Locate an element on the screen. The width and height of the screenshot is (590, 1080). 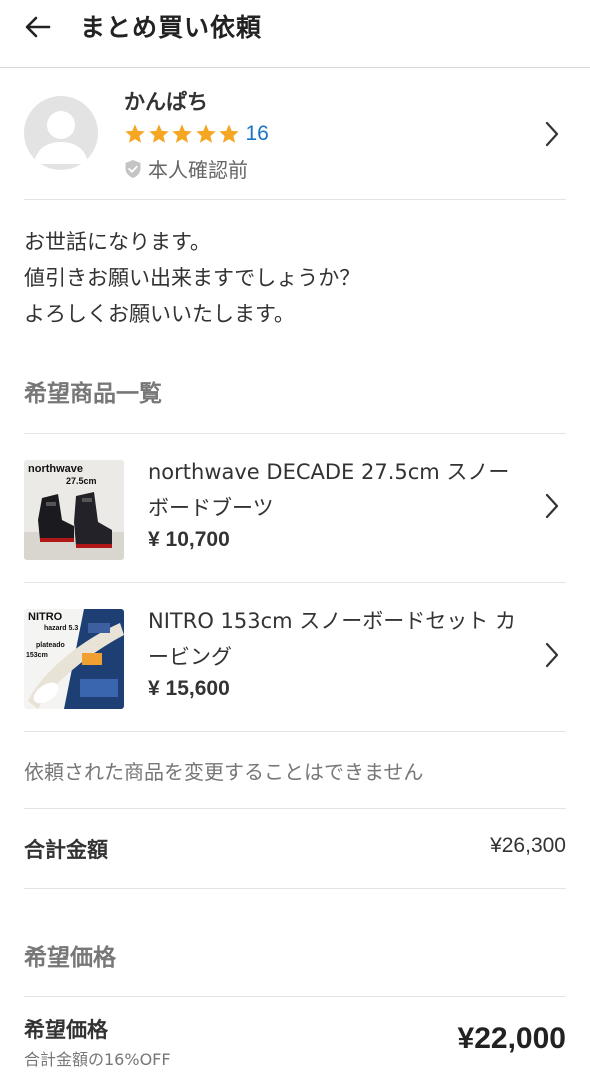
thumb-label: plateado is located at coordinates (50, 645).